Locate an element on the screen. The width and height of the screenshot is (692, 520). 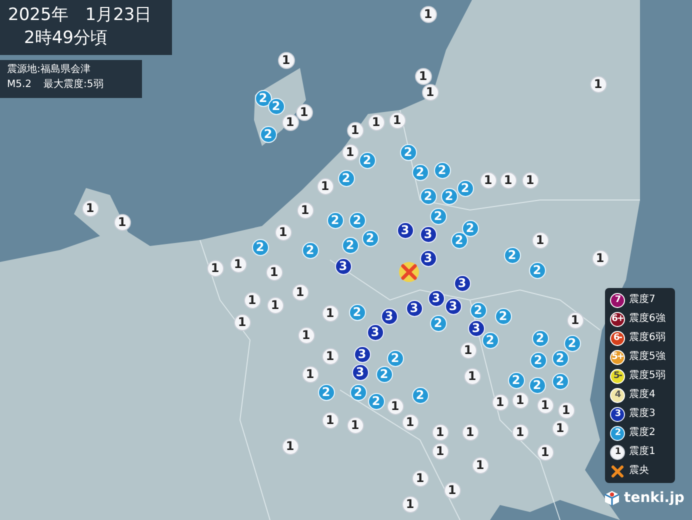
intensity-symbol: 5- is located at coordinates (617, 376).